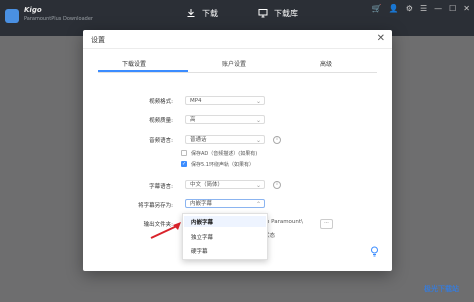 Image resolution: width=474 pixels, height=302 pixels. Describe the element at coordinates (286, 13) in the screenshot. I see `nav-library-label: 下载库` at that location.